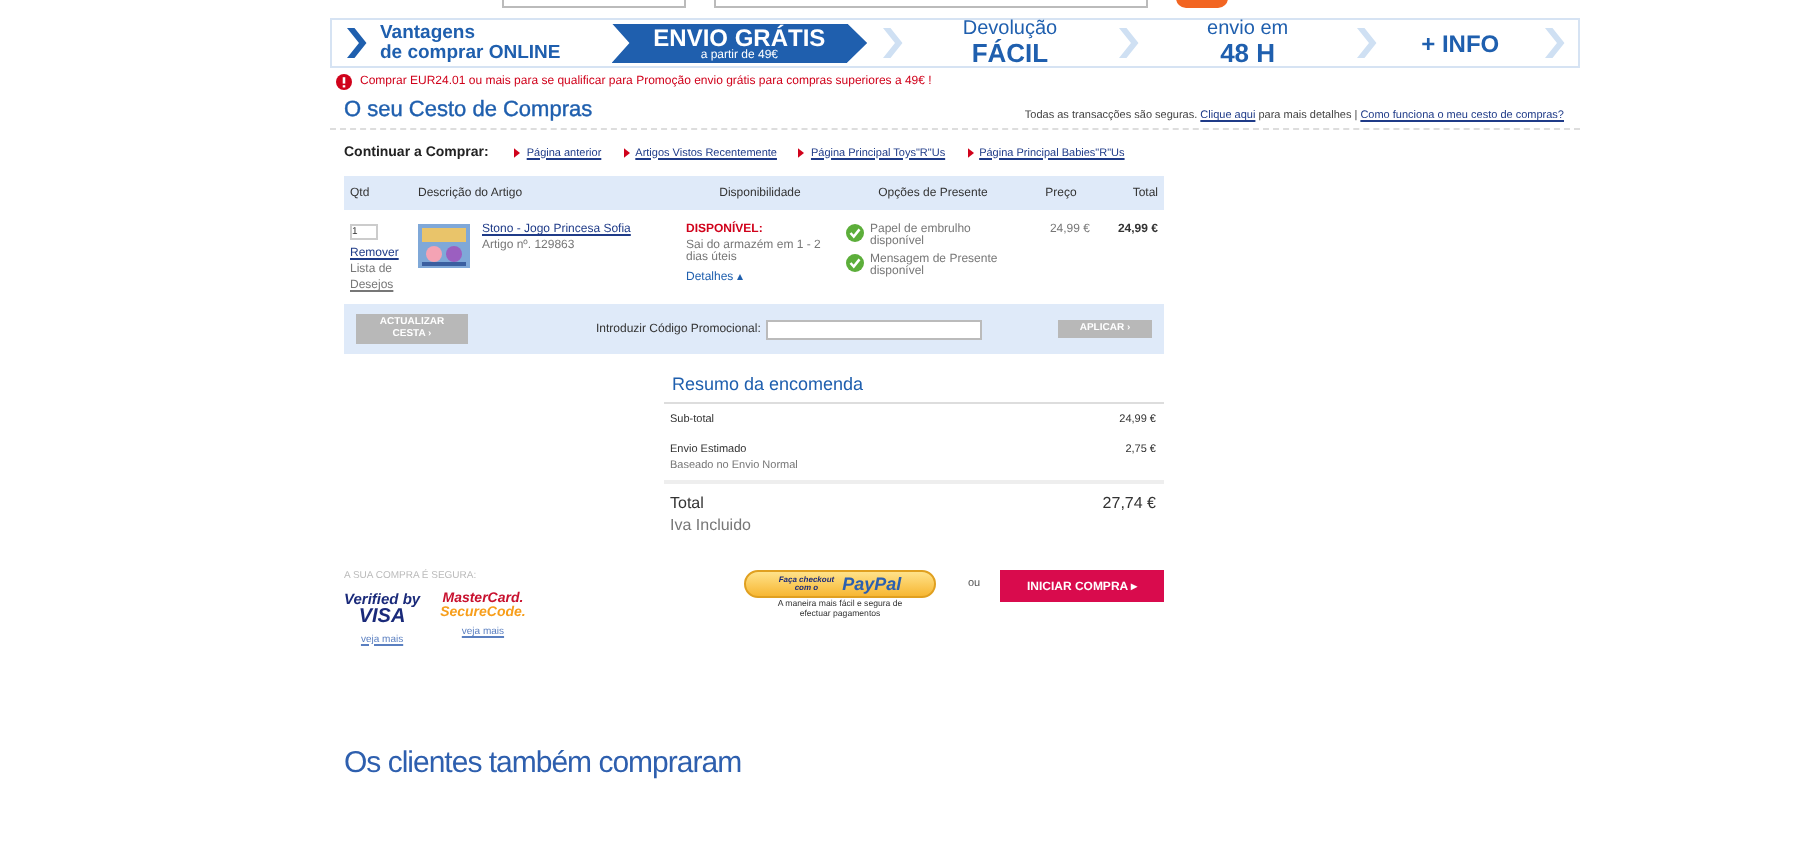 Image resolution: width=1800 pixels, height=854 pixels. I want to click on alert-icon, so click(344, 82).